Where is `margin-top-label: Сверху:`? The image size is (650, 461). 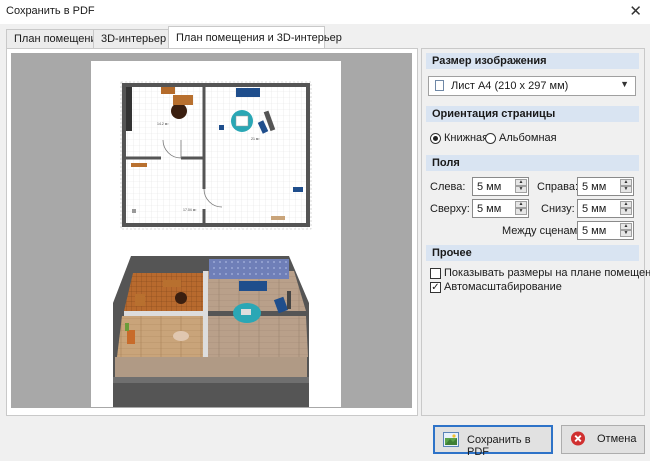
margin-top-label: Сверху: is located at coordinates (450, 209).